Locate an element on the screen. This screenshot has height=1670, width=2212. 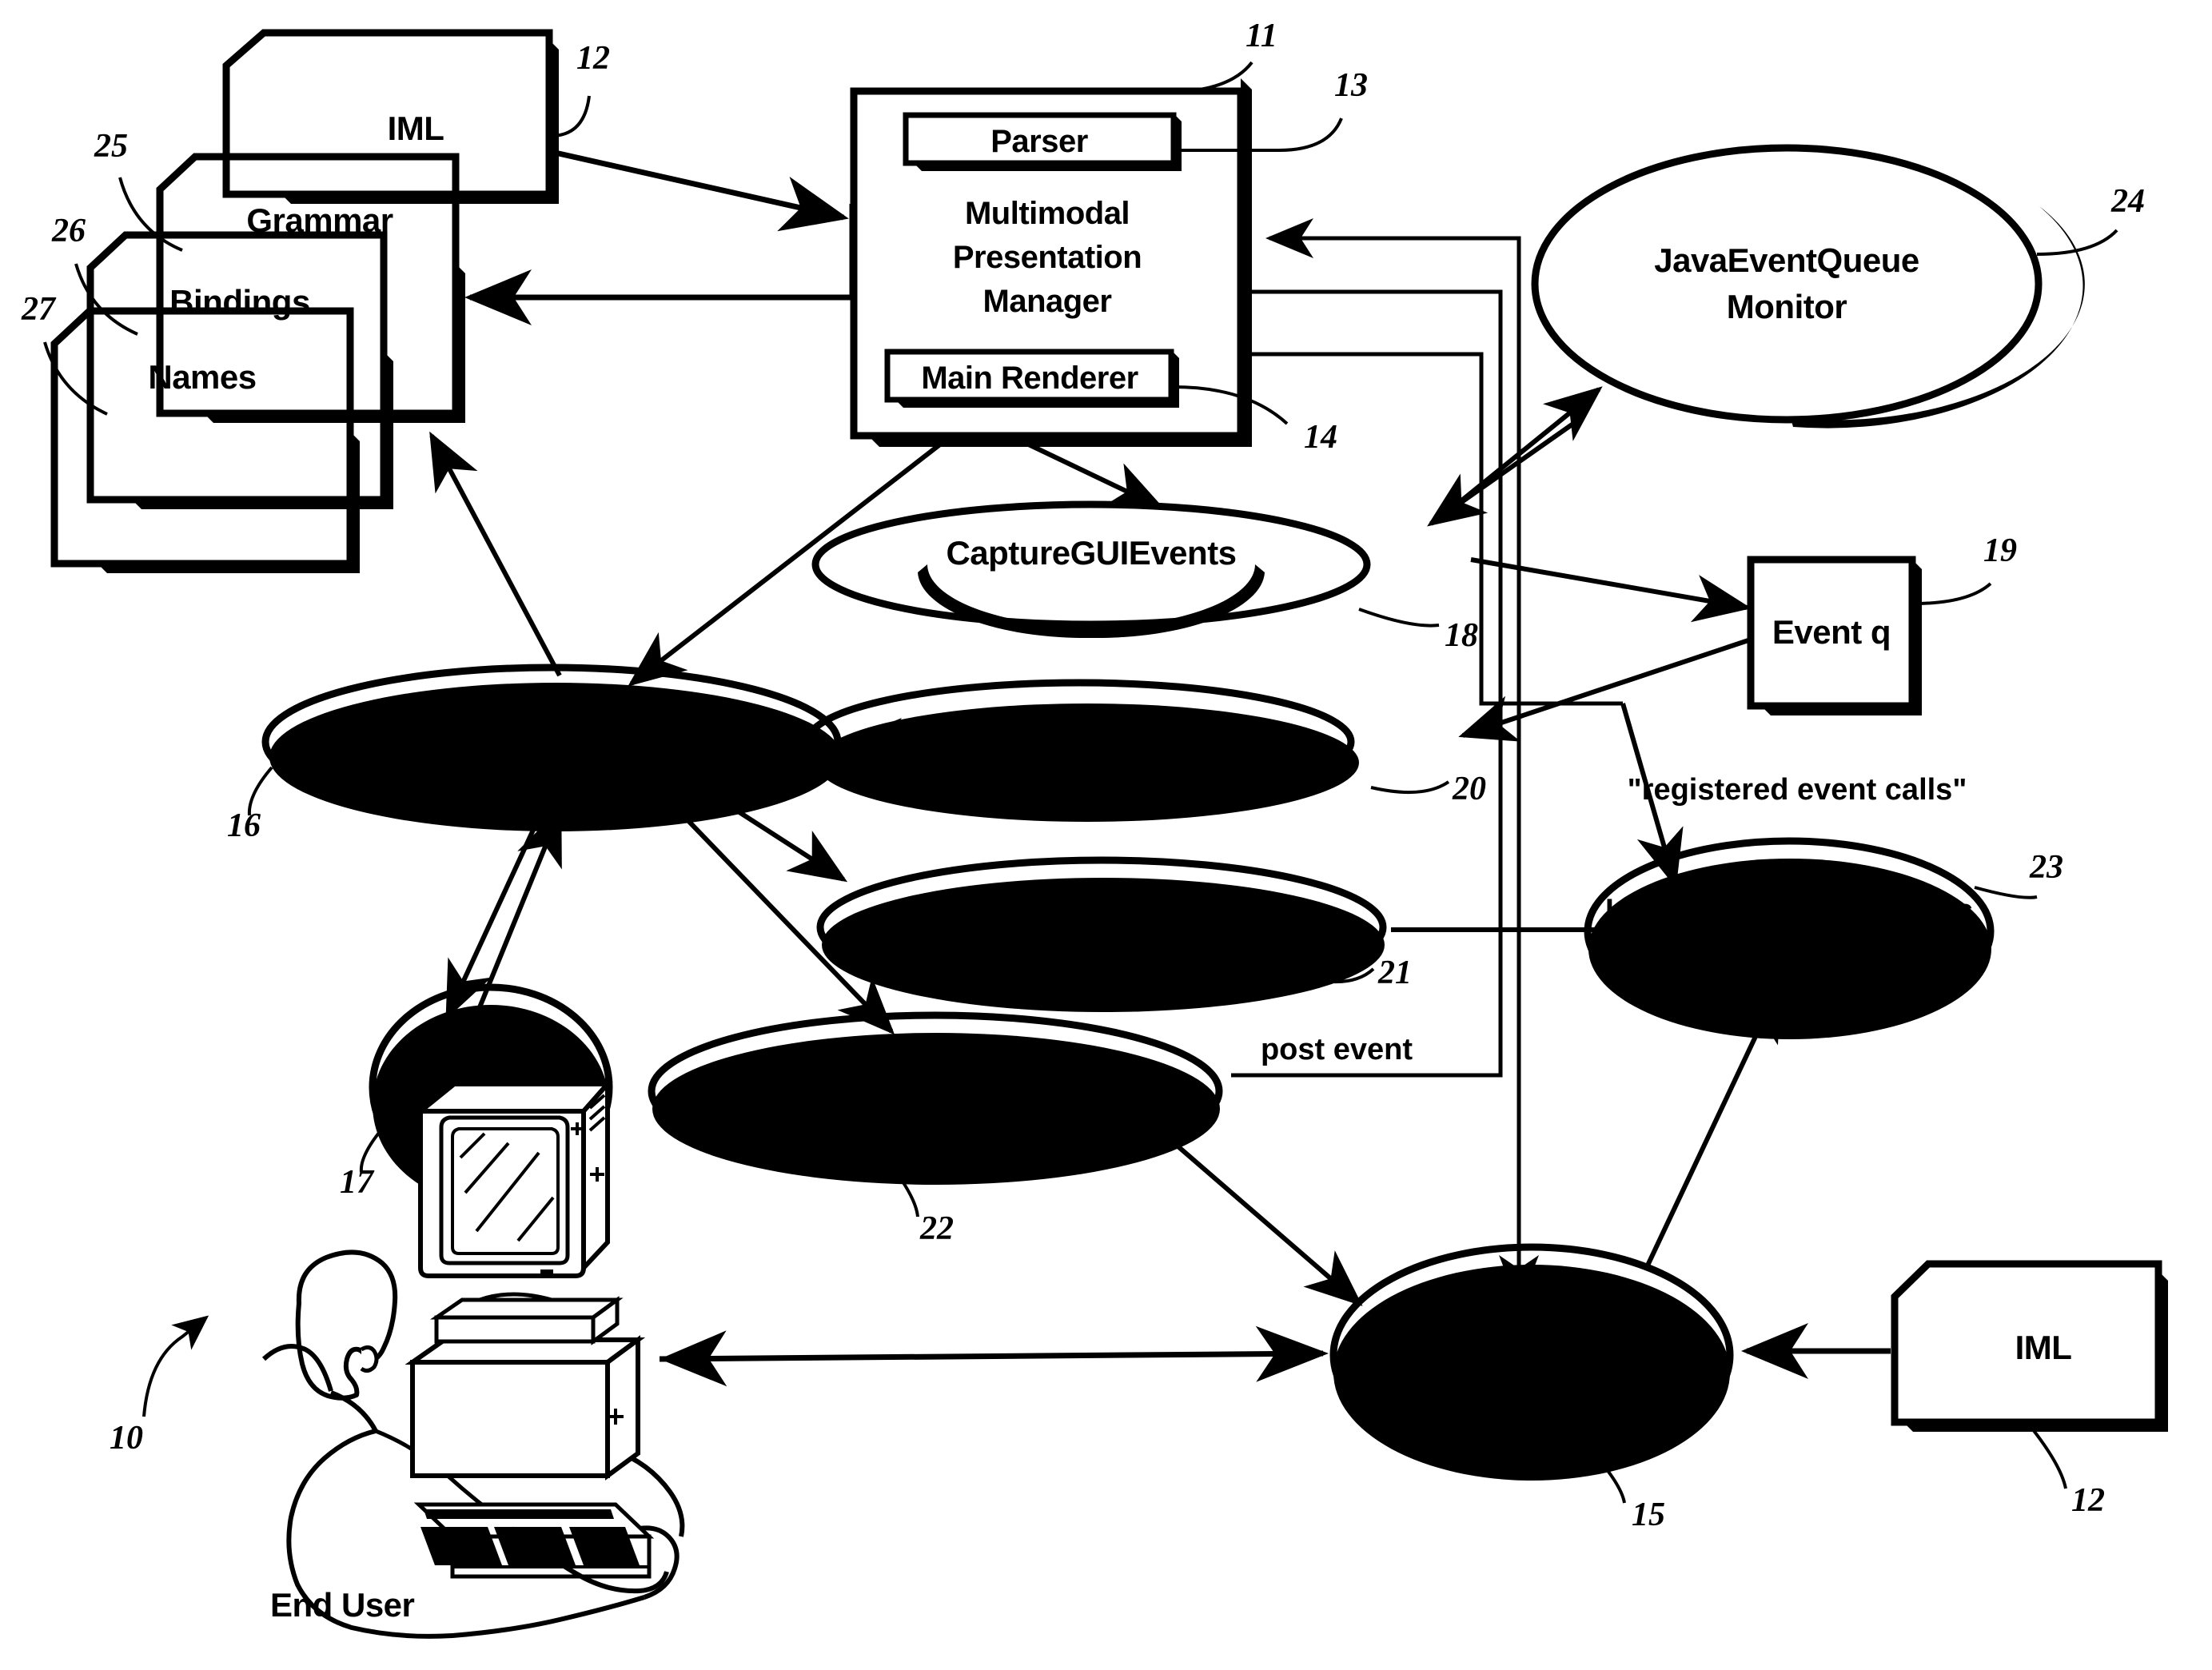
callbindings-label: CallBindings is located at coordinates (1102, 928).